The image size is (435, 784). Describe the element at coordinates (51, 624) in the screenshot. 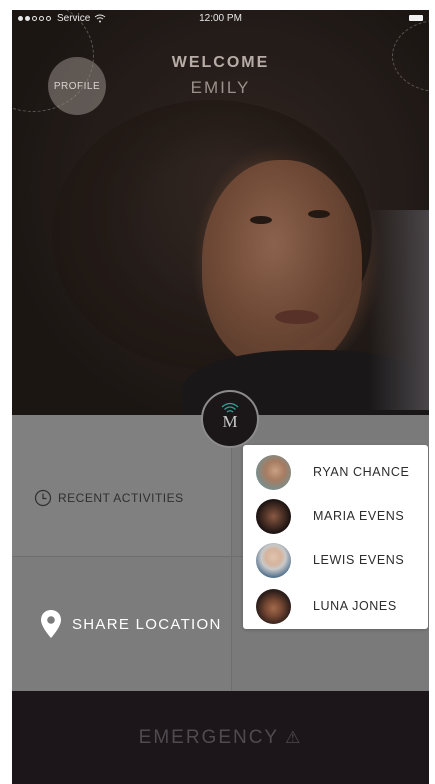

I see `location-pin-icon` at that location.